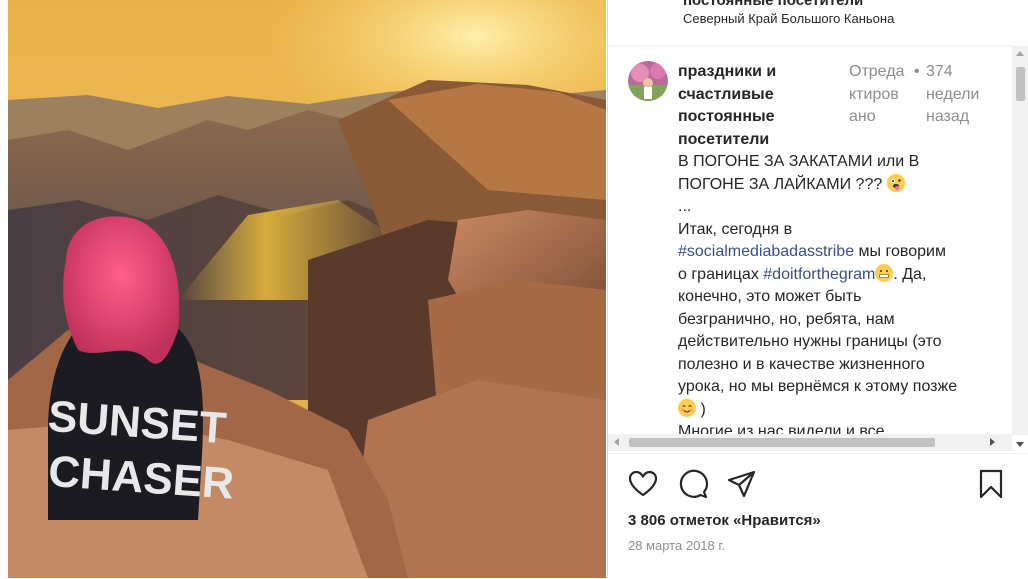  I want to click on caption-line: конечно, это может быть, so click(770, 296).